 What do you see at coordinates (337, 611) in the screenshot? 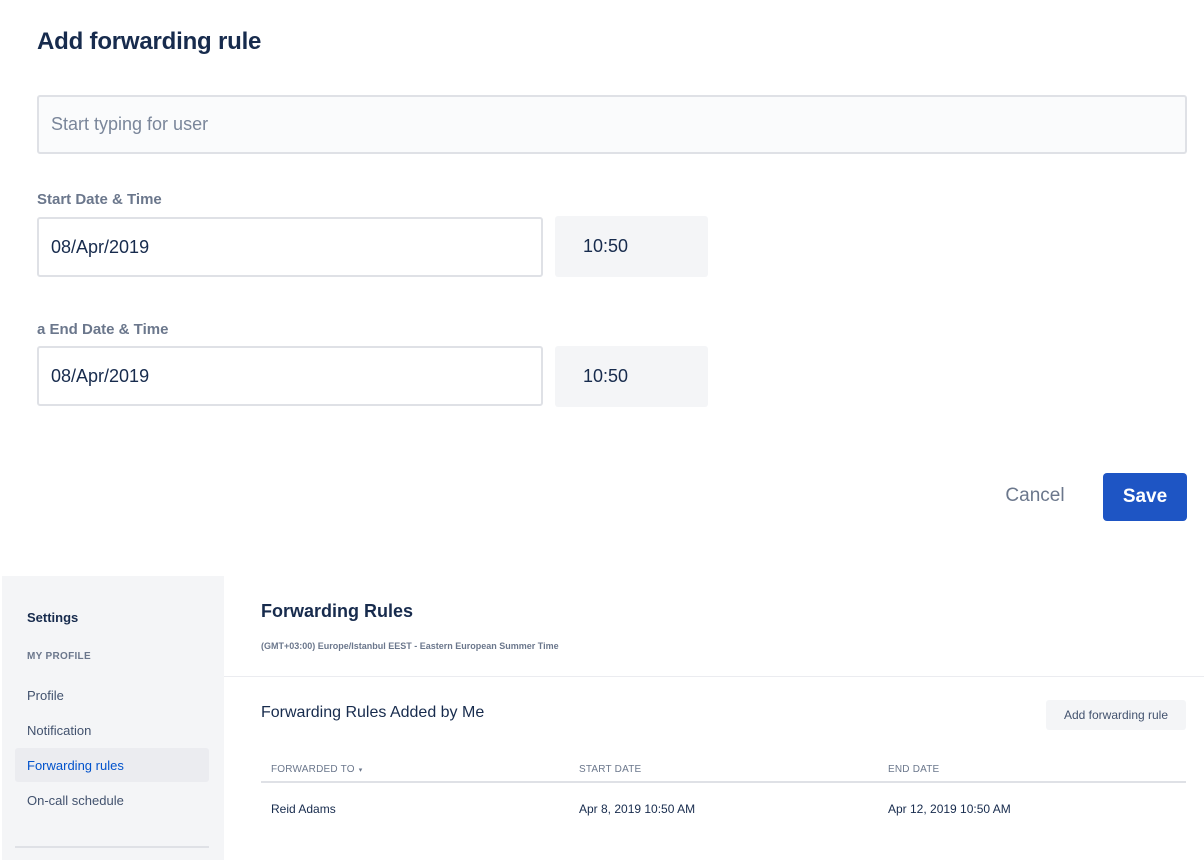
I see `page-title: Forwarding Rules` at bounding box center [337, 611].